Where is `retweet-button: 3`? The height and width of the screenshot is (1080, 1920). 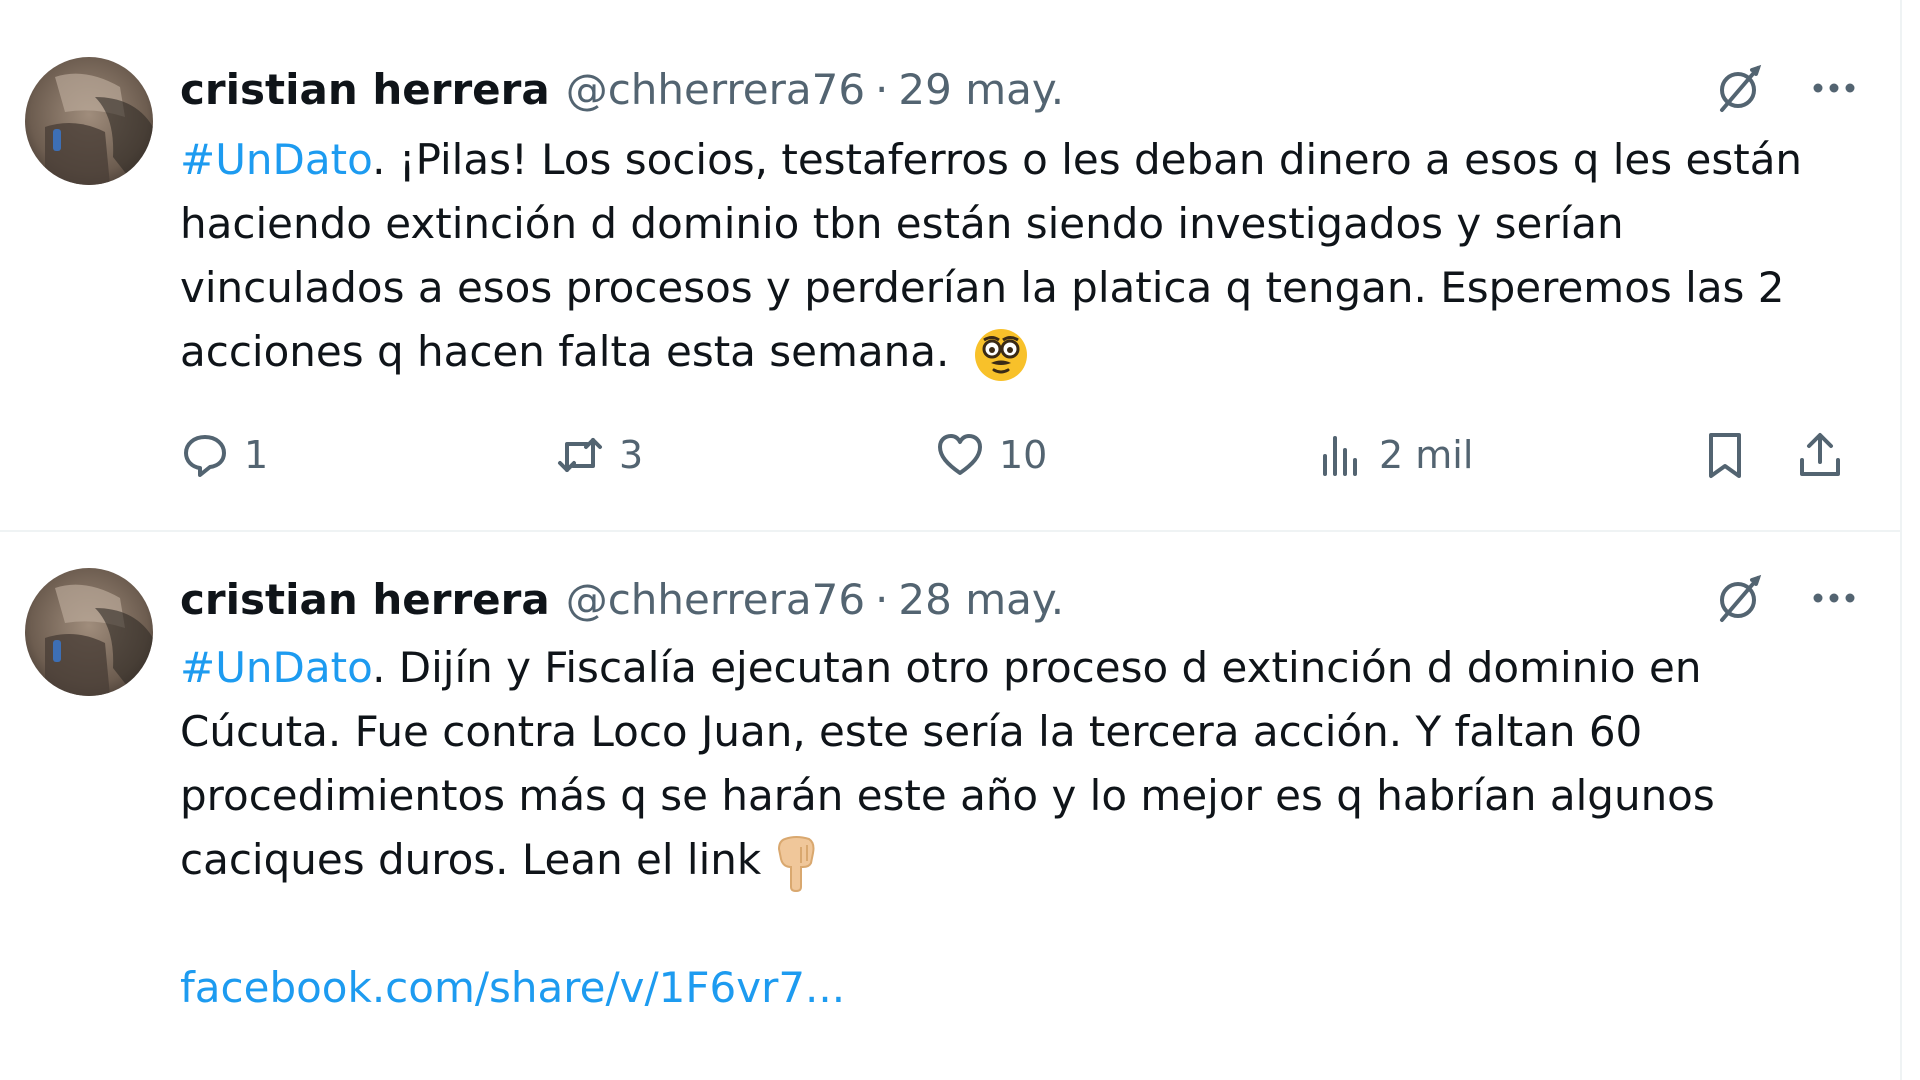
retweet-button: 3 is located at coordinates (599, 455).